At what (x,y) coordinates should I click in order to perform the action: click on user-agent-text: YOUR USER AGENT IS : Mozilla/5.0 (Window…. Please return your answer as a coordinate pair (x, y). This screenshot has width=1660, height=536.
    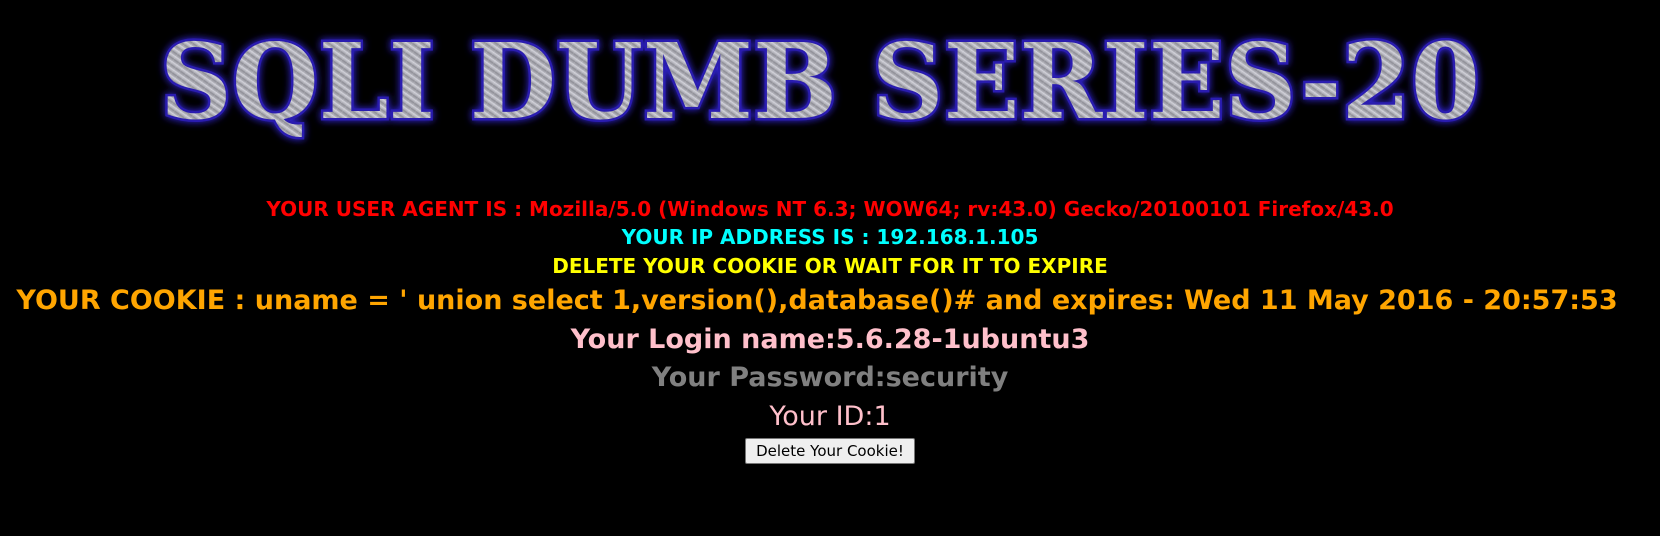
    Looking at the image, I should click on (830, 209).